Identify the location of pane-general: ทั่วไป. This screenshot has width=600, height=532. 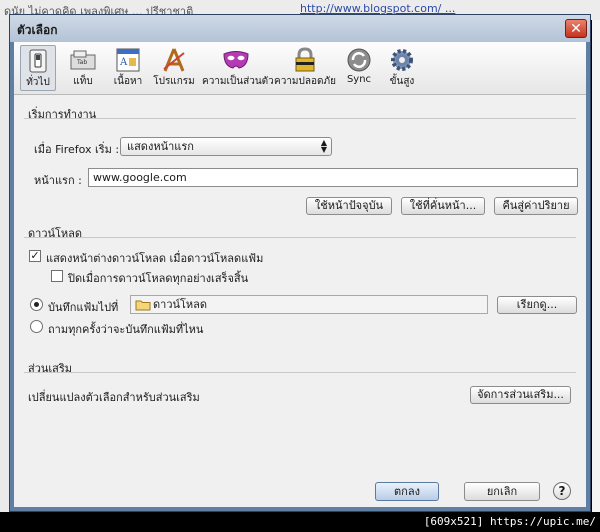
(38, 68).